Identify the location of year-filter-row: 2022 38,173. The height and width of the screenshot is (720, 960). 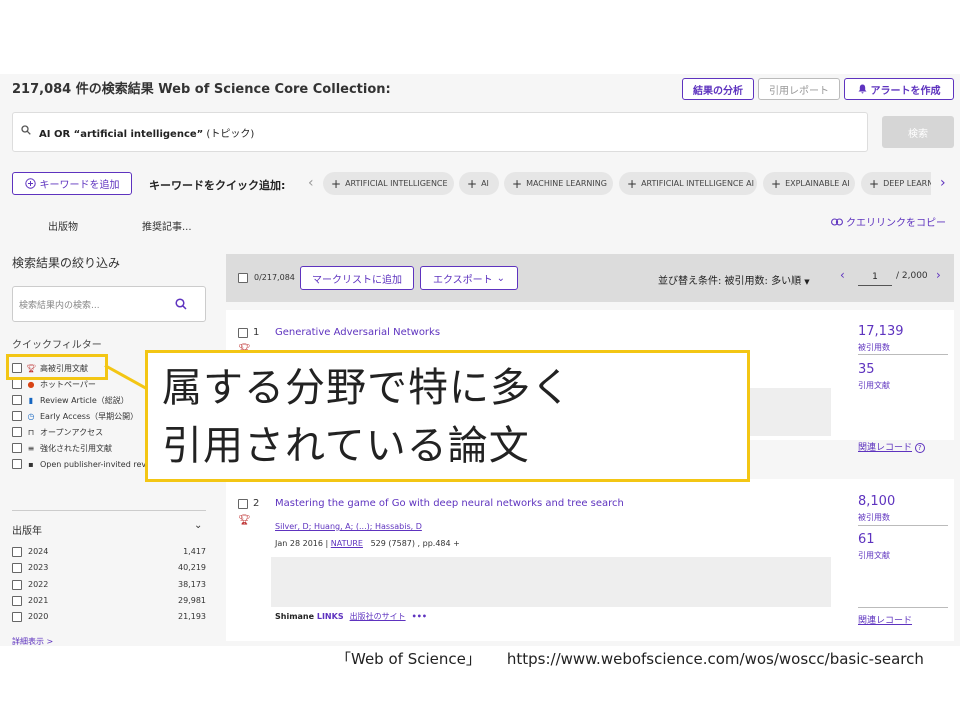
(109, 585).